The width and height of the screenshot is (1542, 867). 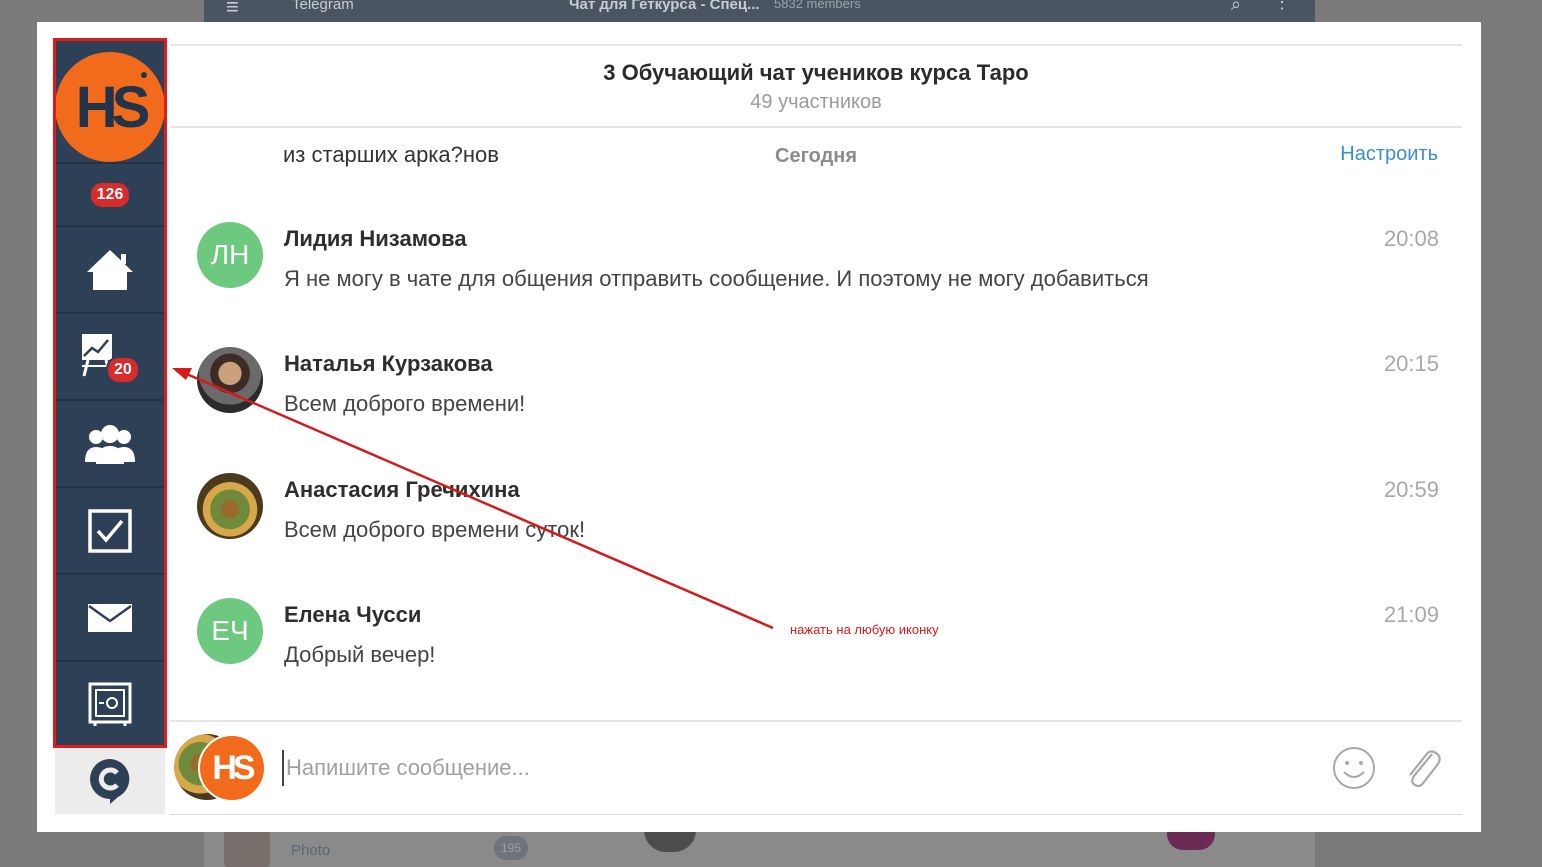 I want to click on background-thumbnail, so click(x=247, y=848).